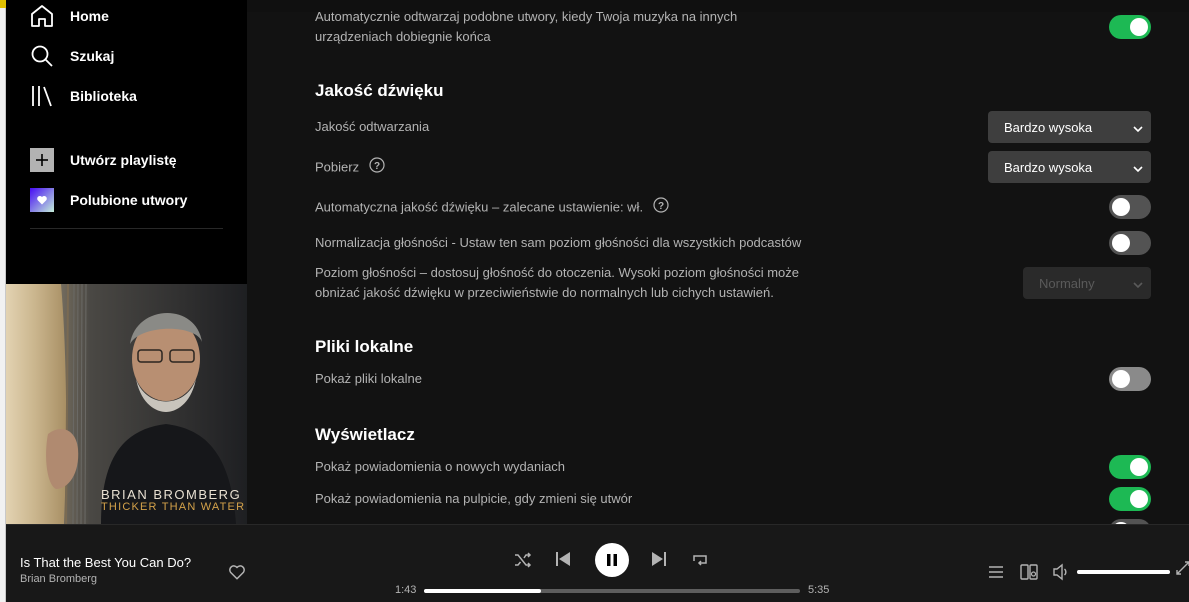 This screenshot has height=602, width=1189. Describe the element at coordinates (365, 434) in the screenshot. I see `section-title-display: Wyświetlacz` at that location.